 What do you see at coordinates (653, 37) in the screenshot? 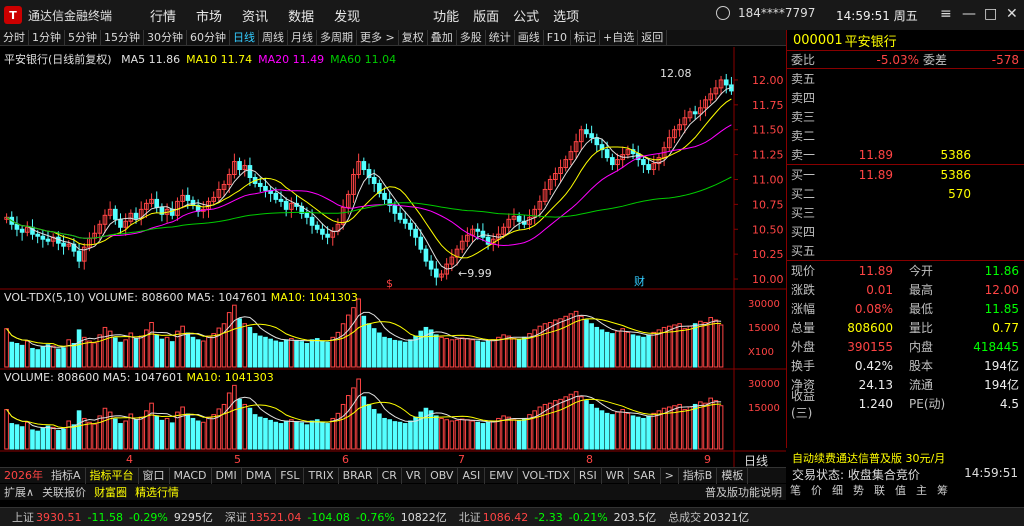
I see `toolbar-button: 返回` at bounding box center [653, 37].